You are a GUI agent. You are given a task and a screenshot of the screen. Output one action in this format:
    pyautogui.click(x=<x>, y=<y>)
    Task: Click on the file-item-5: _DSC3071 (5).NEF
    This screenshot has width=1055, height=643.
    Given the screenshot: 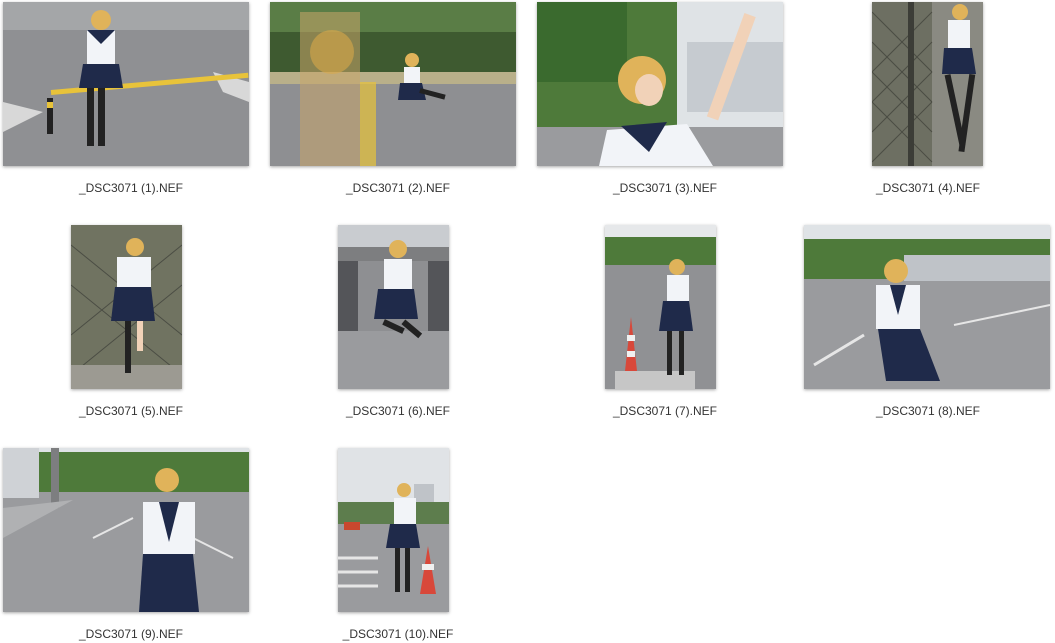 What is the action you would take?
    pyautogui.click(x=131, y=321)
    